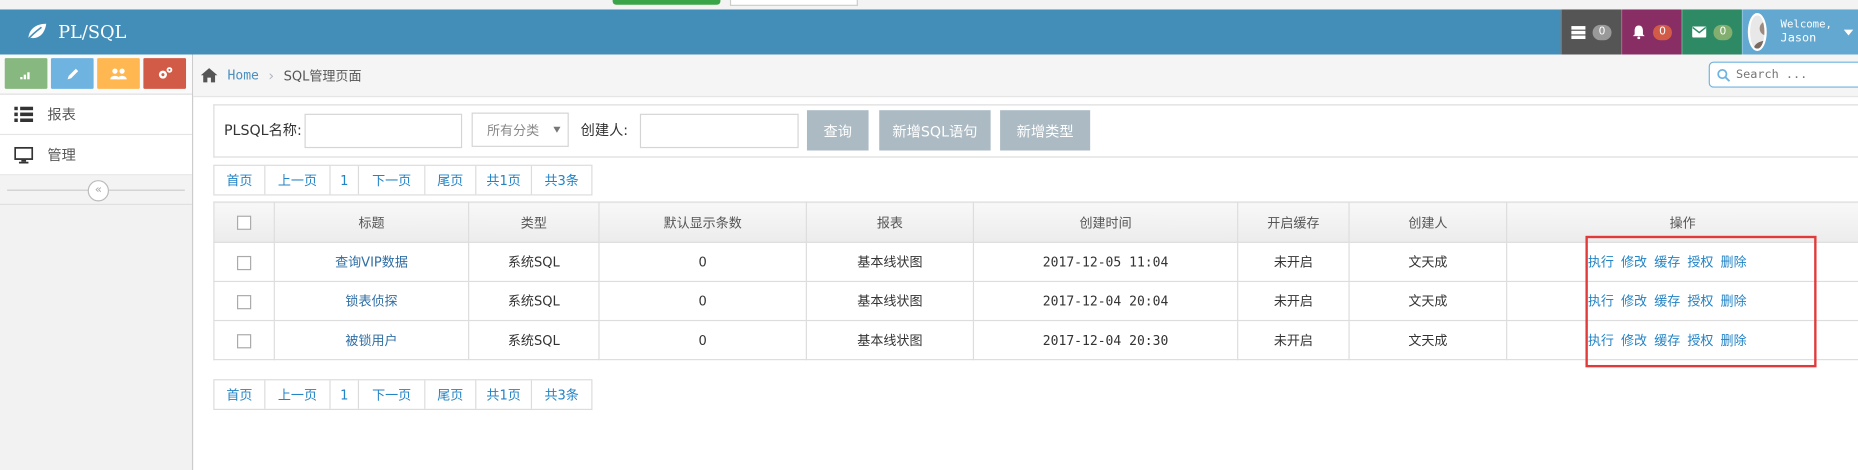 The image size is (1858, 470). Describe the element at coordinates (1757, 32) in the screenshot. I see `avatar` at that location.